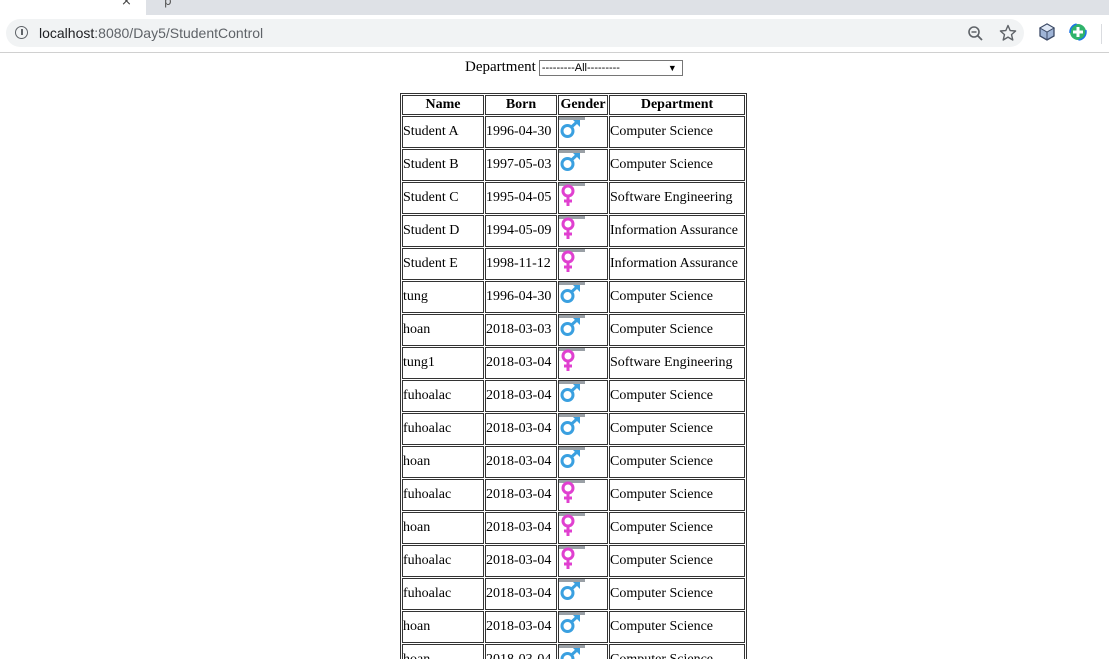 The height and width of the screenshot is (659, 1109). I want to click on department-filter: Department ---------All--------- ▼, so click(574, 67).